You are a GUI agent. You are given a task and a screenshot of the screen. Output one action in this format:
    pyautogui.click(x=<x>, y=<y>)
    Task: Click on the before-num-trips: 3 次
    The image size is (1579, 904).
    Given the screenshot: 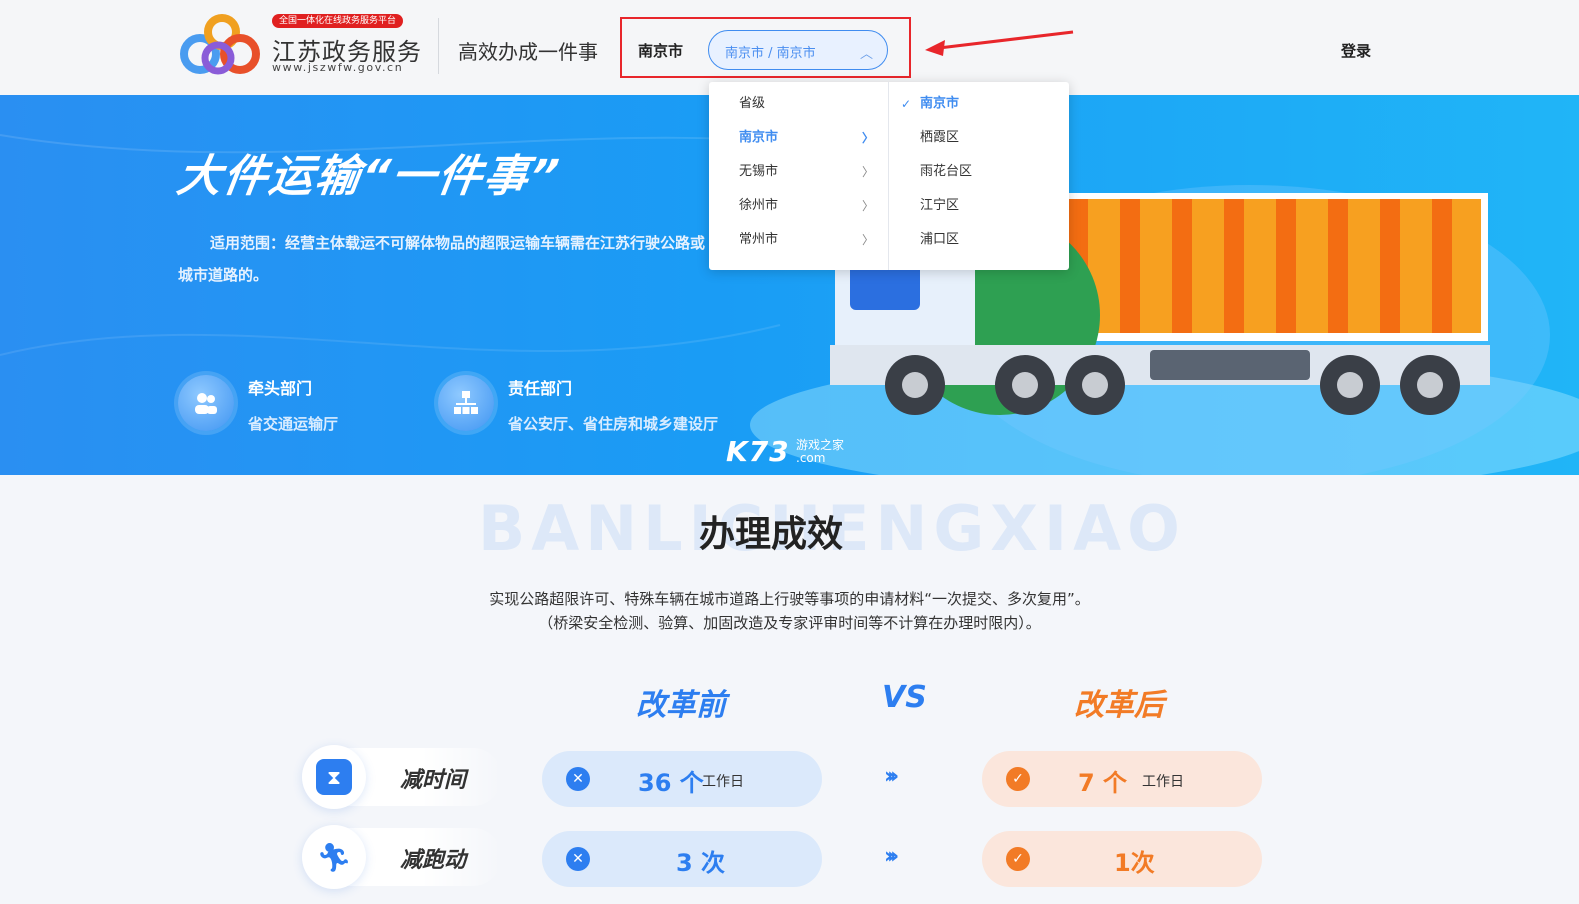 What is the action you would take?
    pyautogui.click(x=701, y=863)
    